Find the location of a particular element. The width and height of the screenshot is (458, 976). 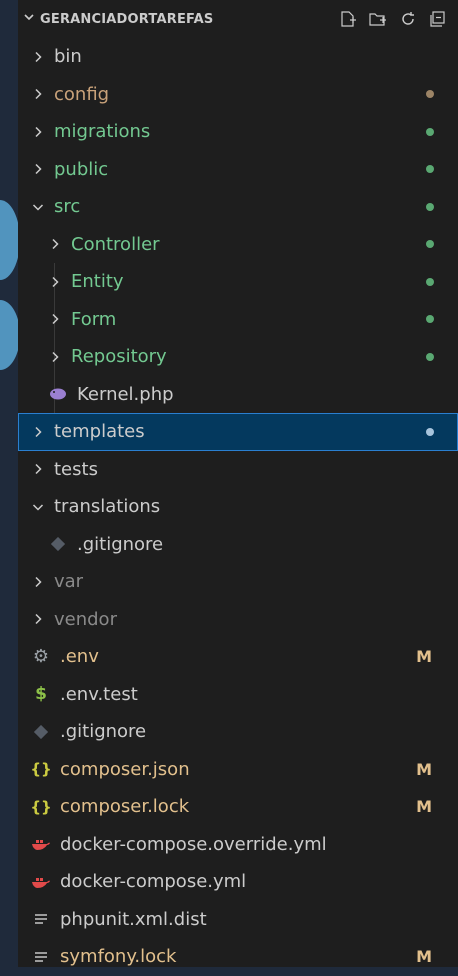

folder-item-templates: templates is located at coordinates (238, 432).